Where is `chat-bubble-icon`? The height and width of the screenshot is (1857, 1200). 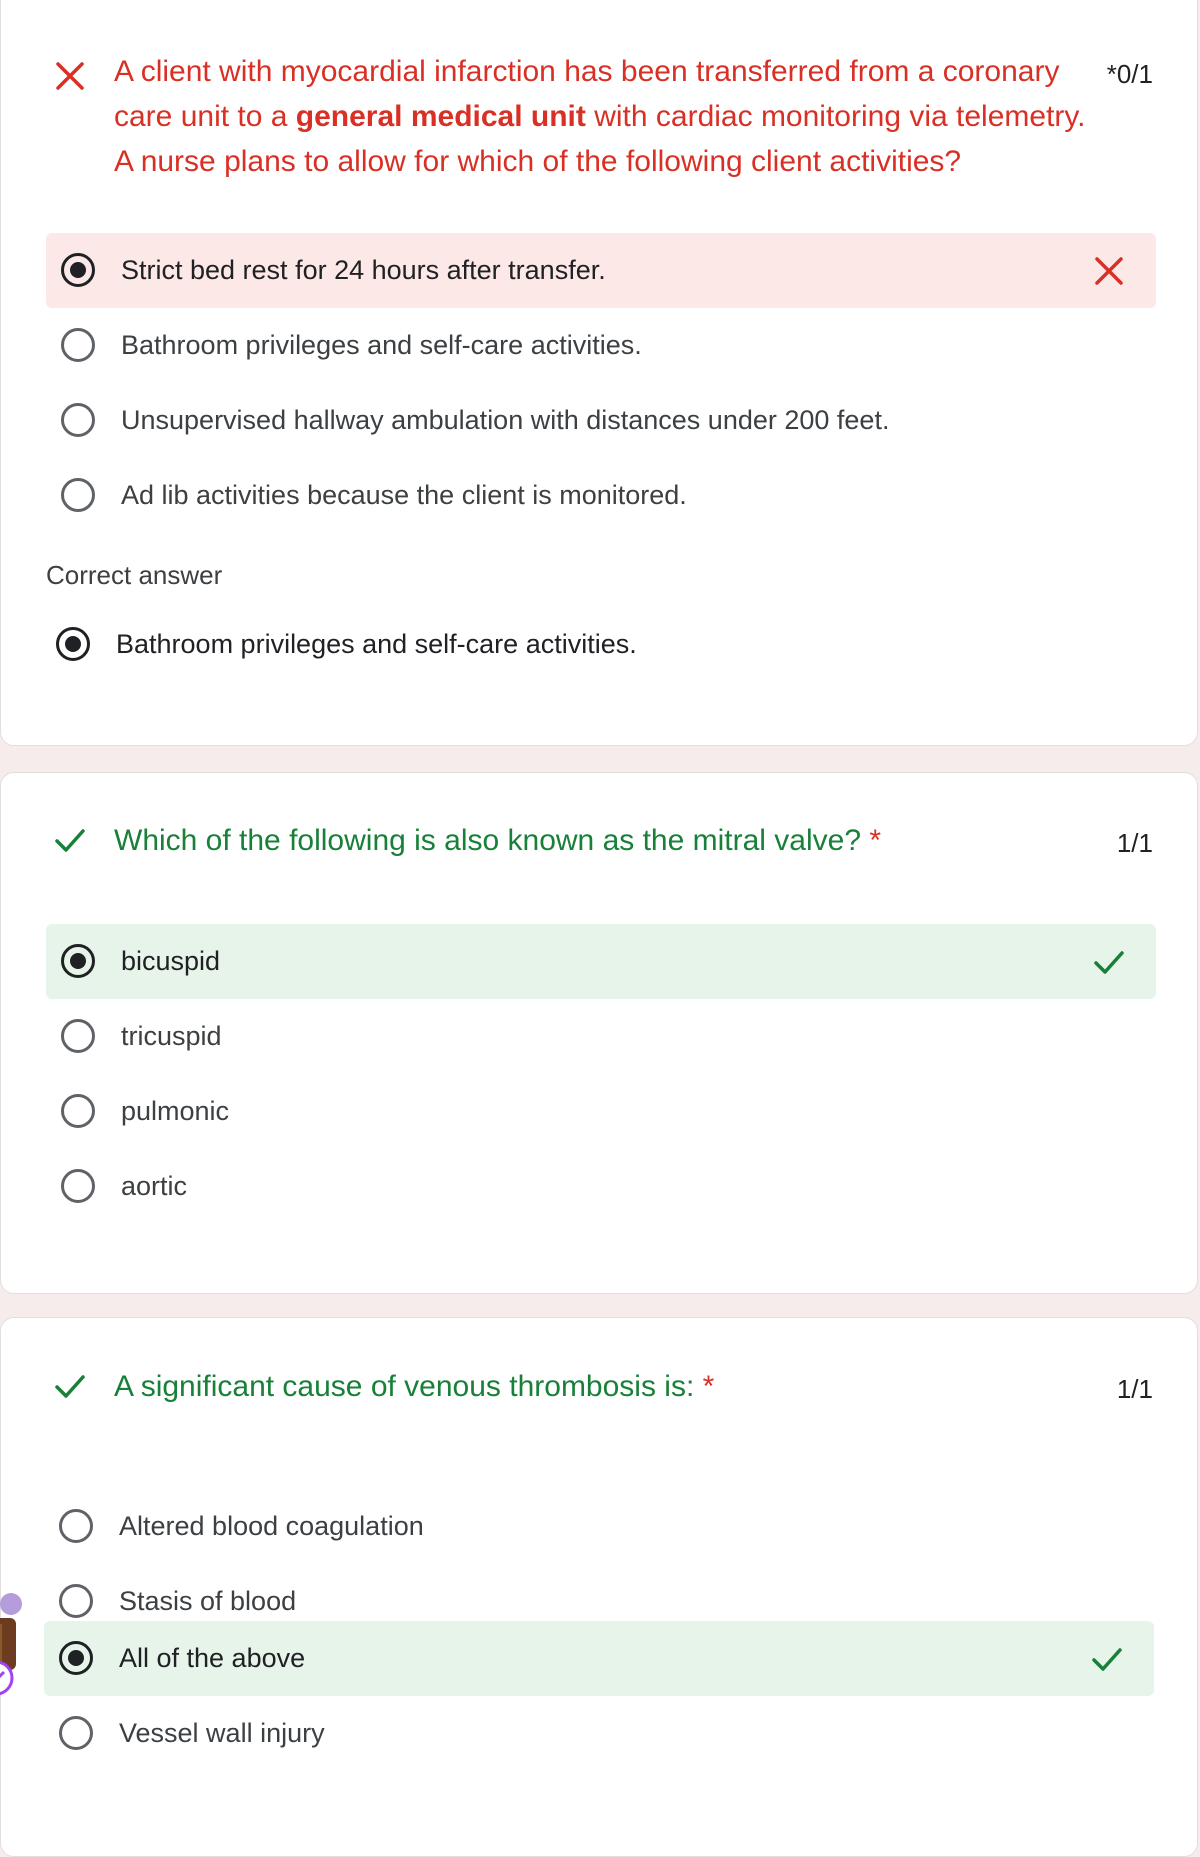 chat-bubble-icon is located at coordinates (11, 1644).